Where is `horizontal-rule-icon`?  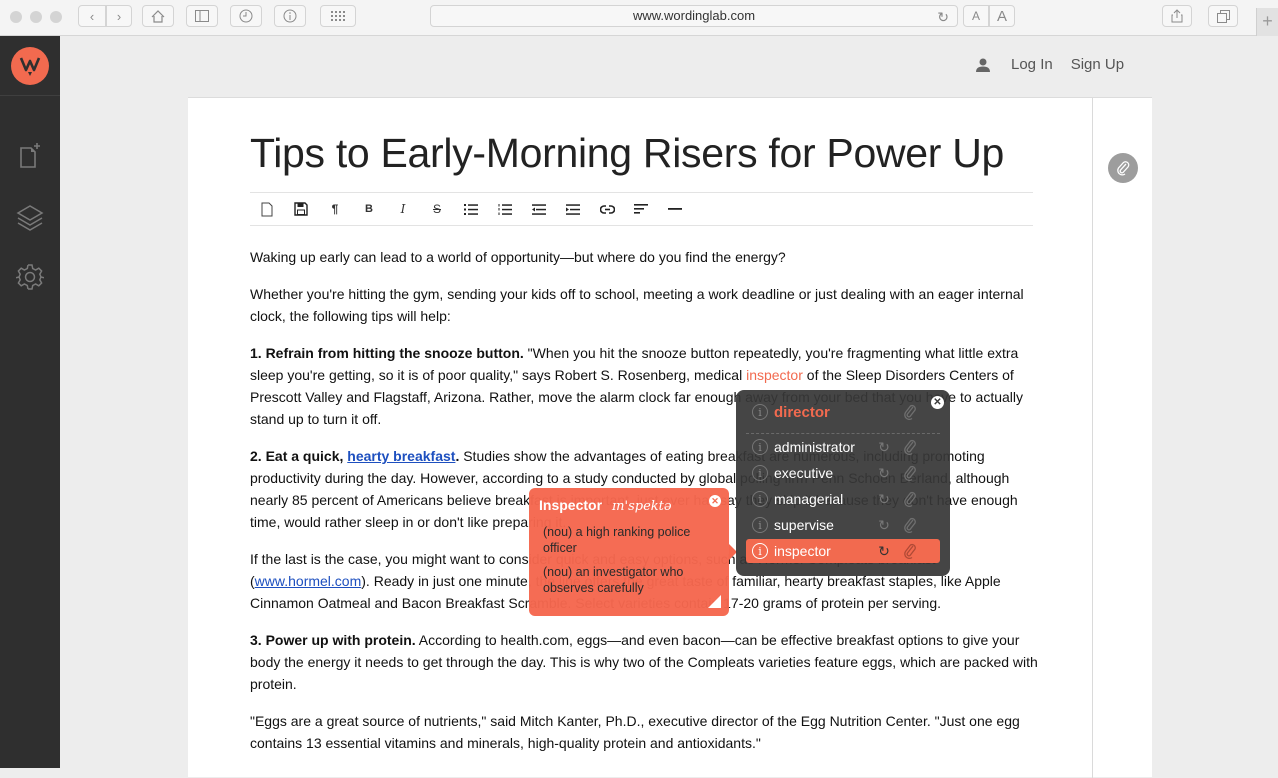
horizontal-rule-icon is located at coordinates (675, 209).